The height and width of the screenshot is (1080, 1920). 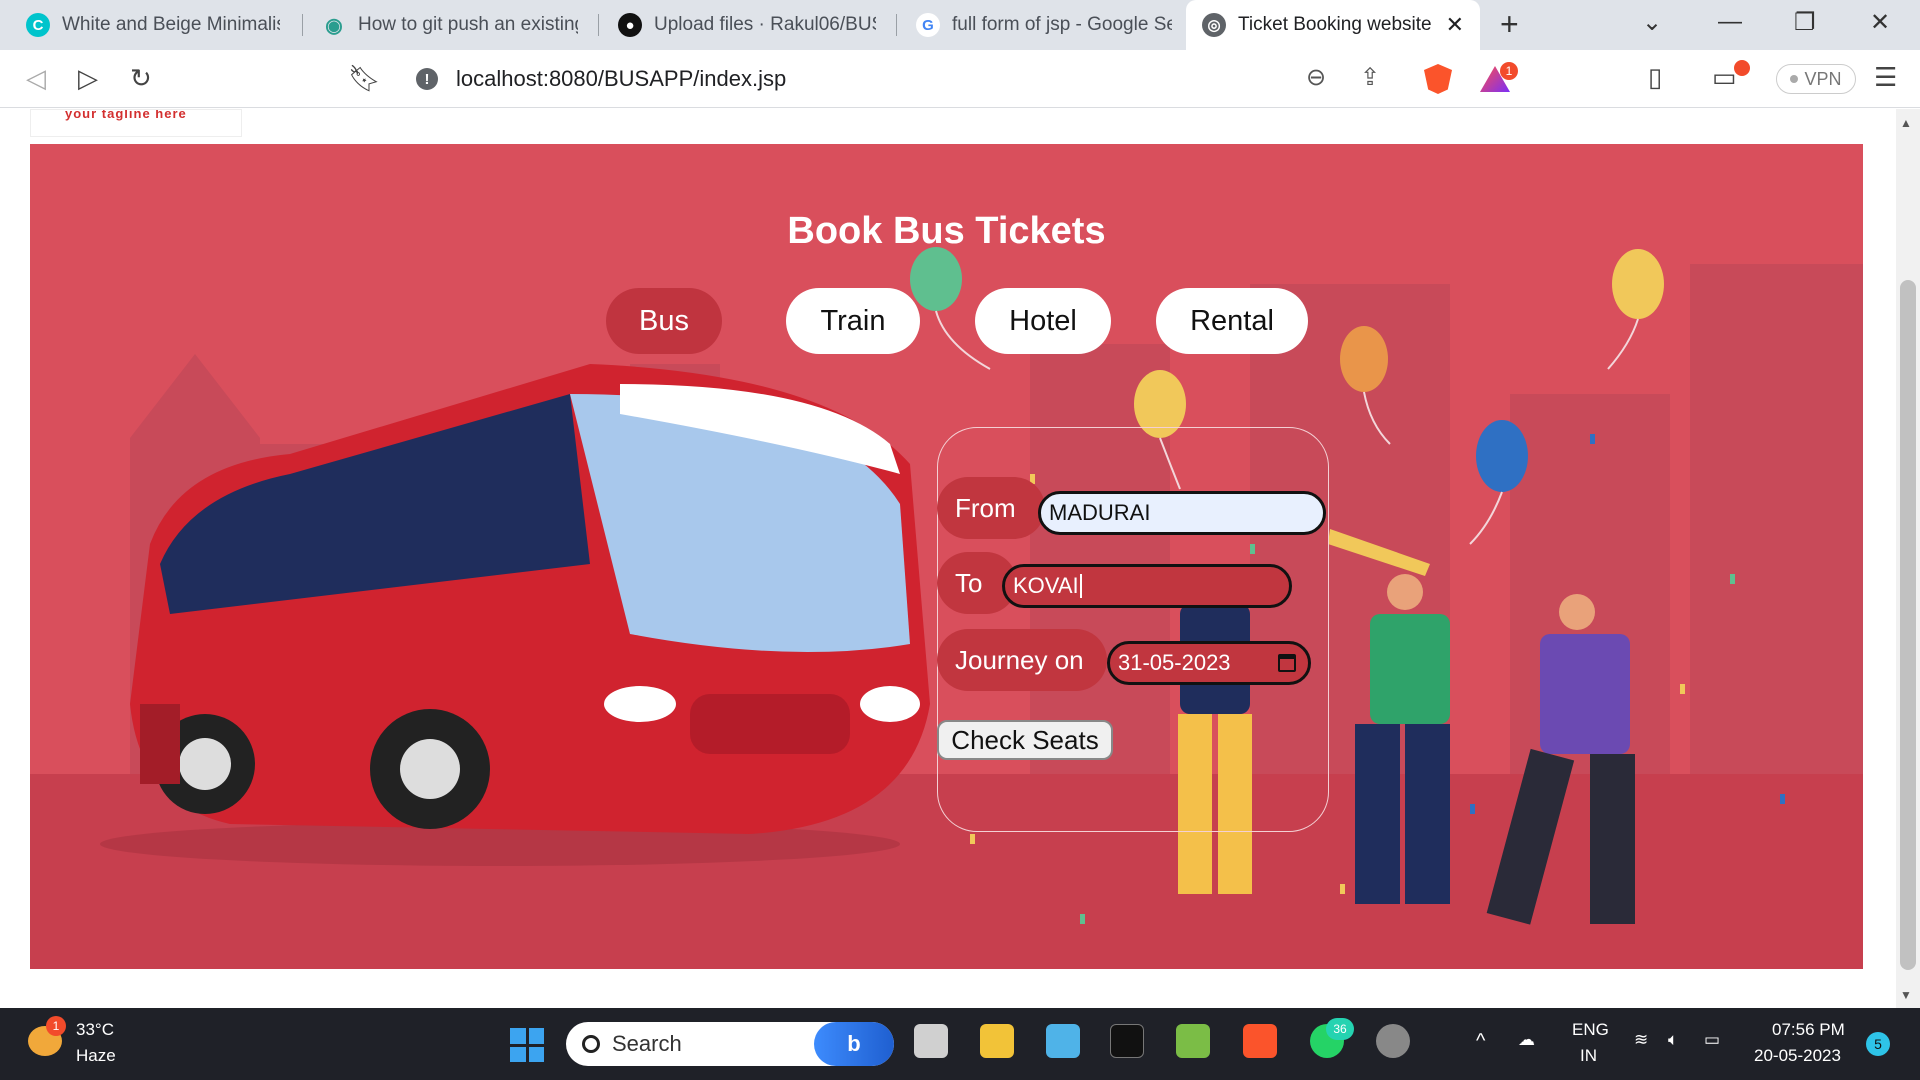 I want to click on close-tab-icon: ✕, so click(x=1450, y=25).